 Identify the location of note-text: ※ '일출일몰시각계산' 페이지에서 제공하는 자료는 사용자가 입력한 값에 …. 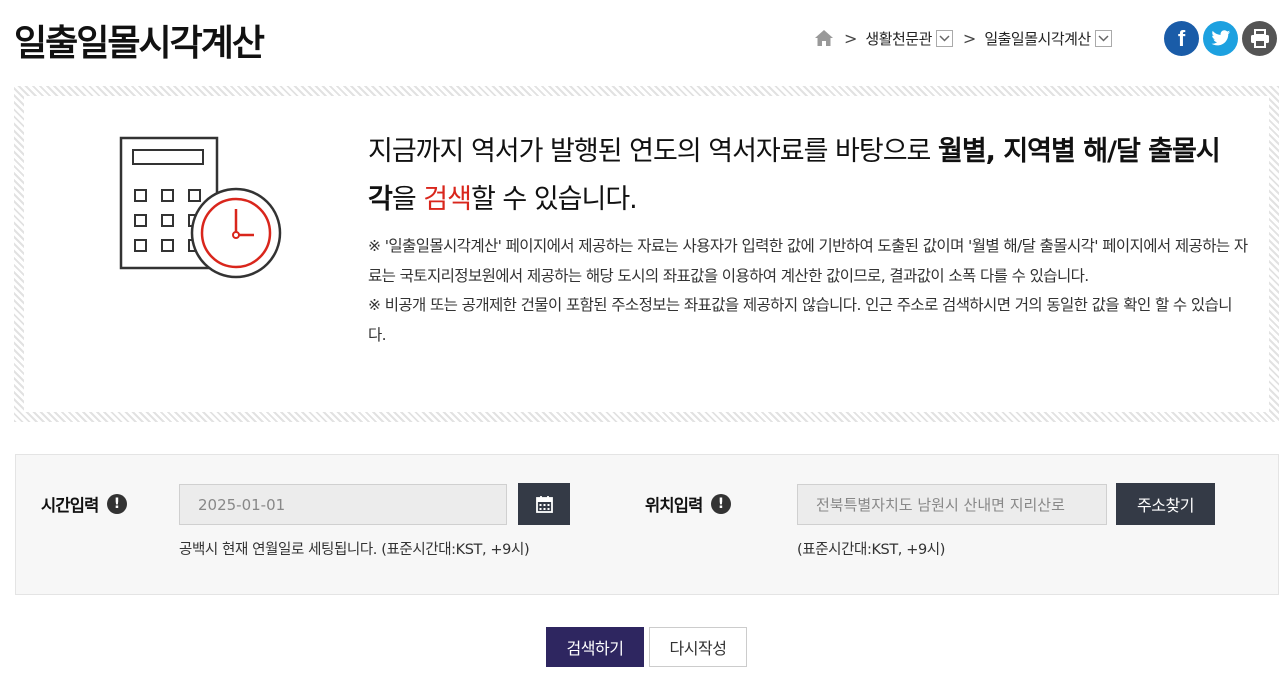
(808, 261).